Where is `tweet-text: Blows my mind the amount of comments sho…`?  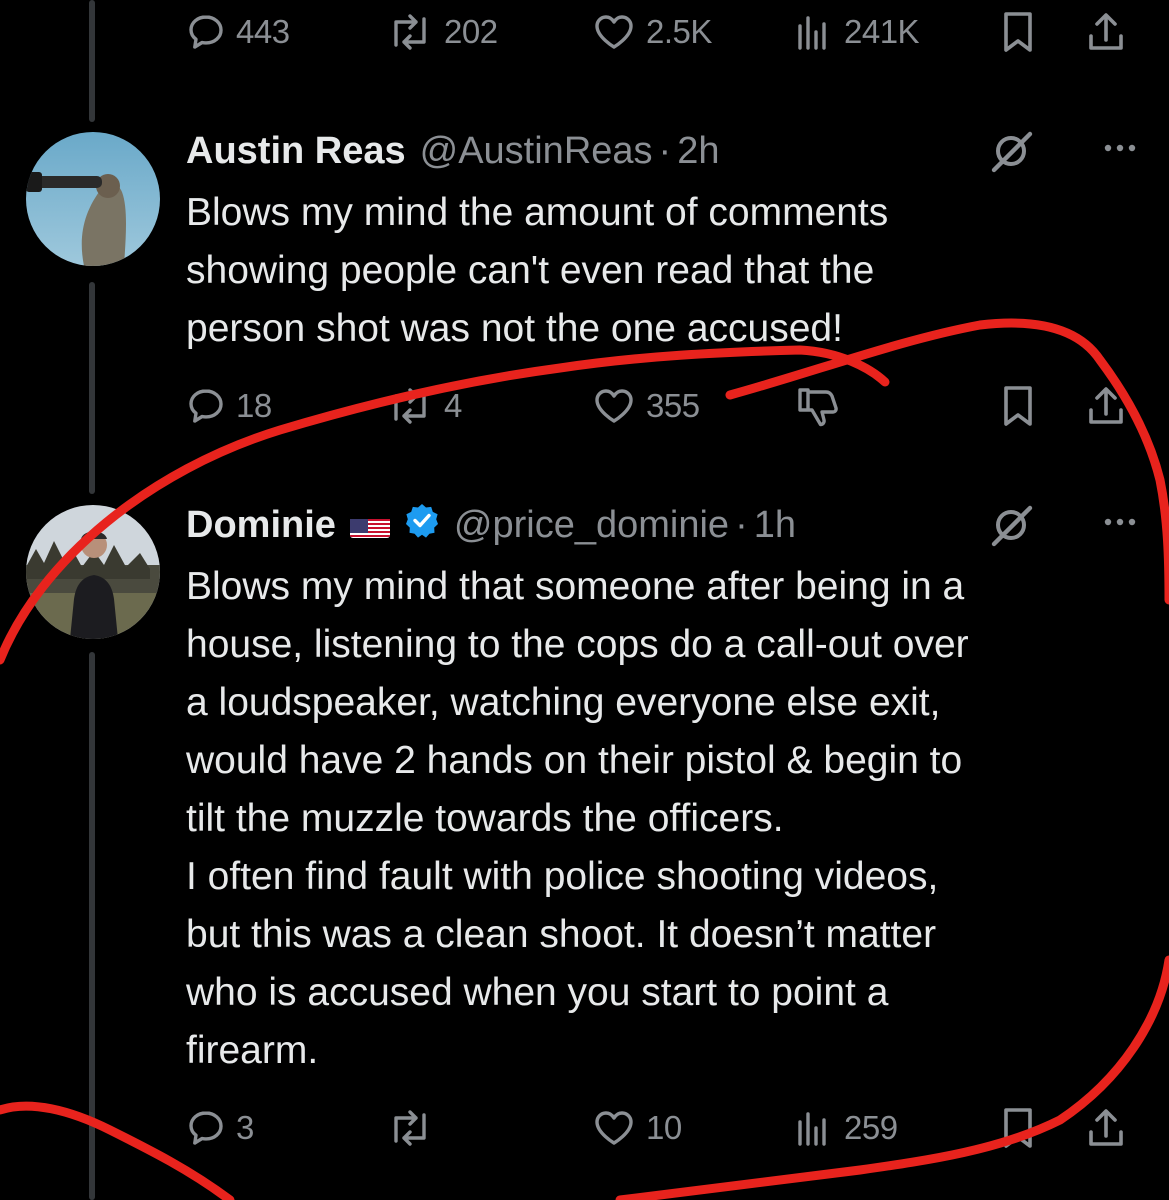 tweet-text: Blows my mind the amount of comments sho… is located at coordinates (537, 270).